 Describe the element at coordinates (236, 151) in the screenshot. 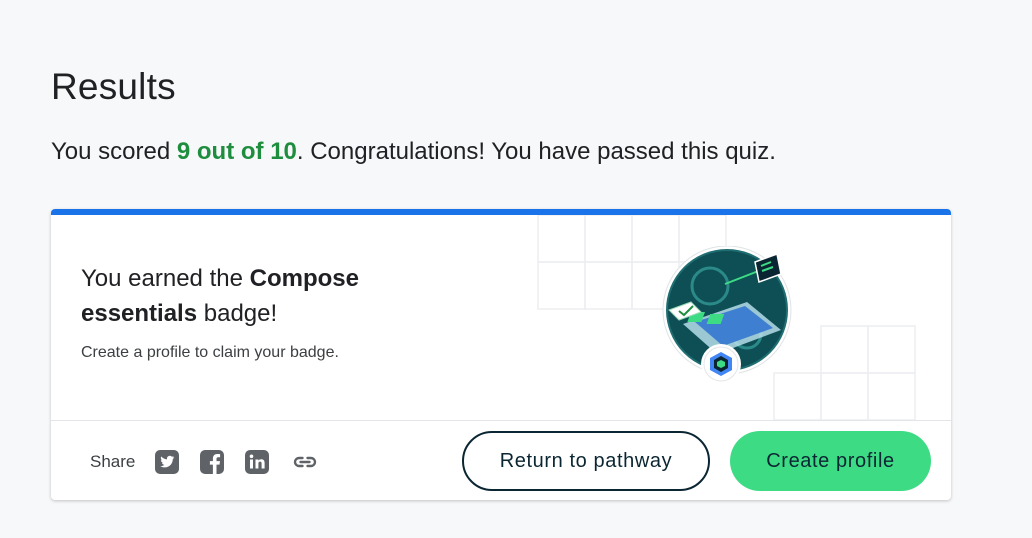

I see `score-value: 9 out of 10` at that location.